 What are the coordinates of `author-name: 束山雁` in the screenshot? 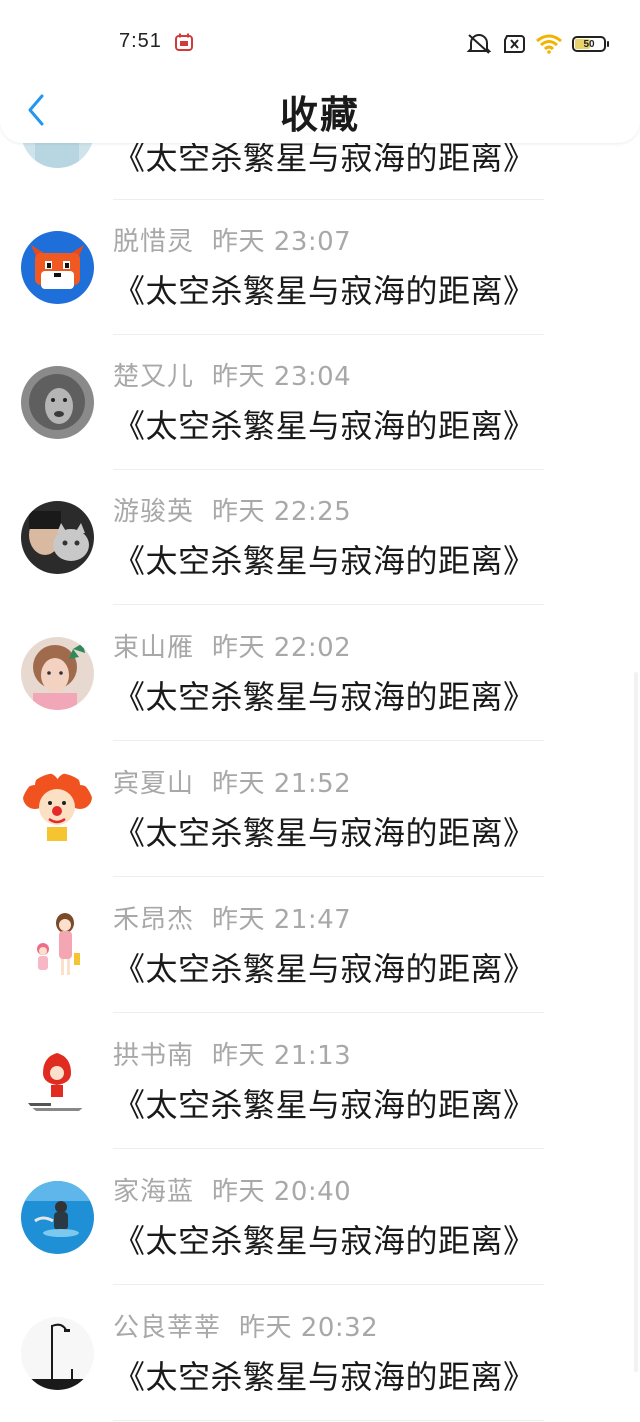 It's located at (153, 648).